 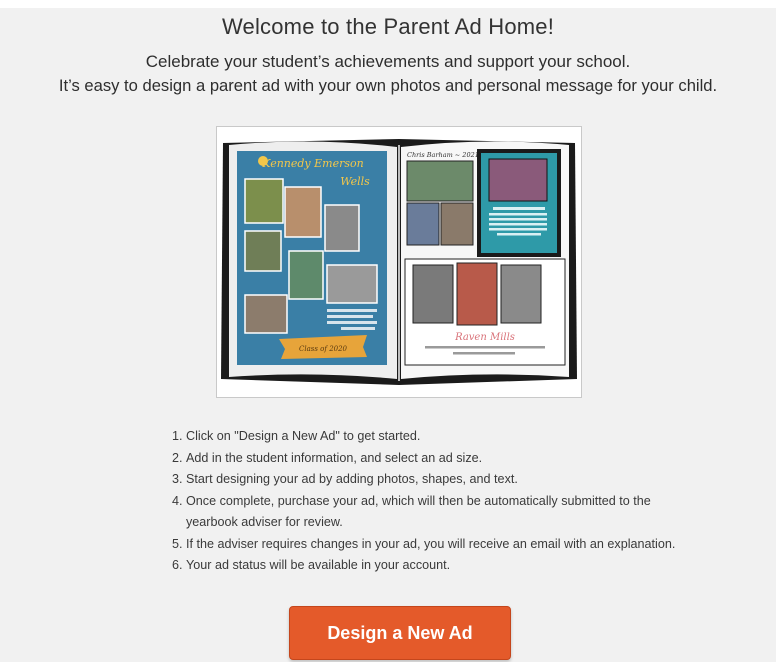 What do you see at coordinates (177, 565) in the screenshot?
I see `step-number: 6.` at bounding box center [177, 565].